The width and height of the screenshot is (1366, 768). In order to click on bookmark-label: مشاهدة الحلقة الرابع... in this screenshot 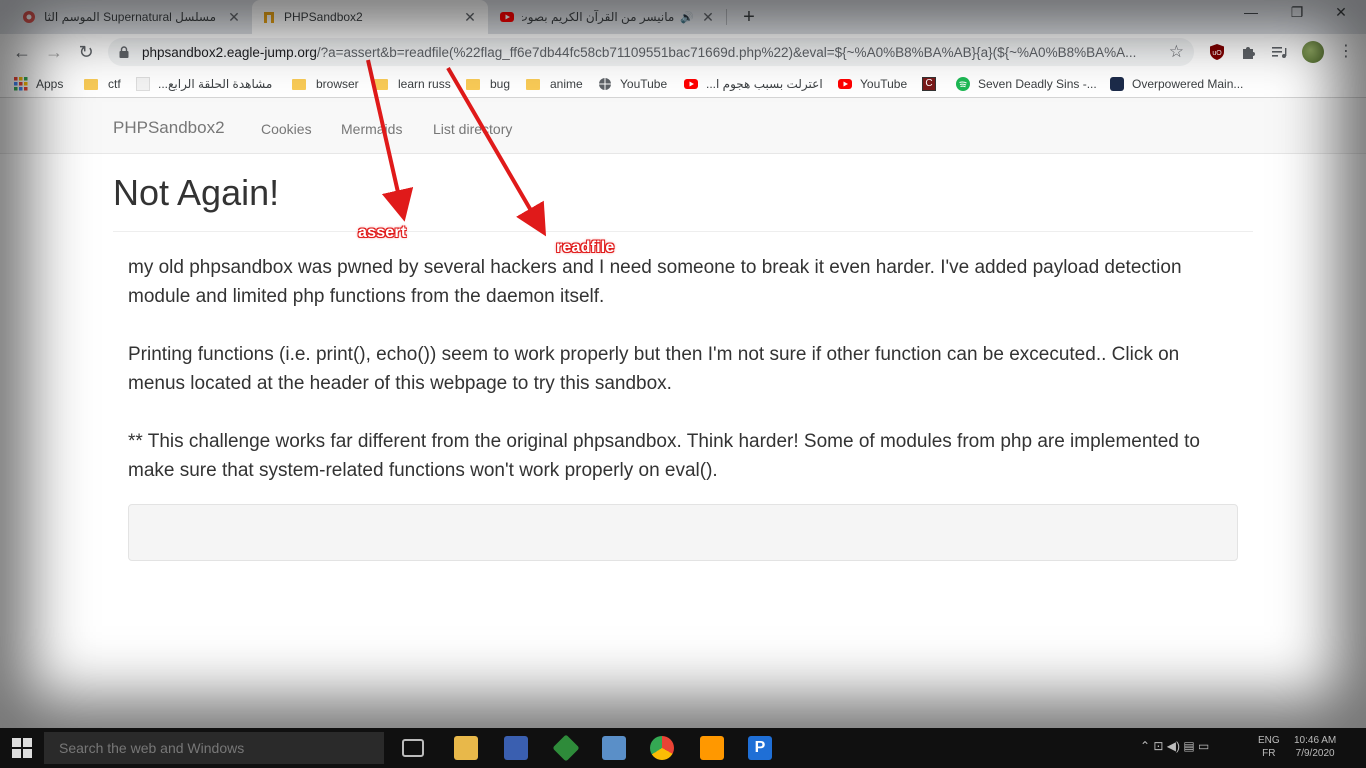, I will do `click(215, 84)`.